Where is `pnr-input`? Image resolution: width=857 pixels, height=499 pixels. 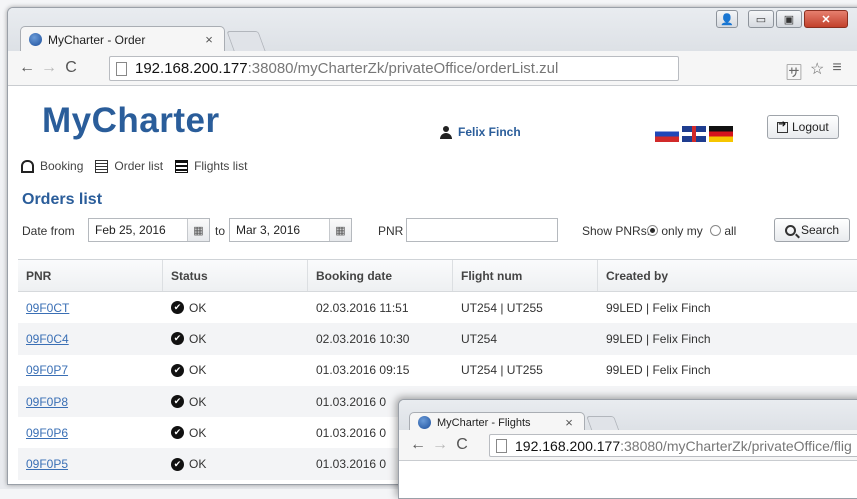
pnr-input is located at coordinates (482, 230).